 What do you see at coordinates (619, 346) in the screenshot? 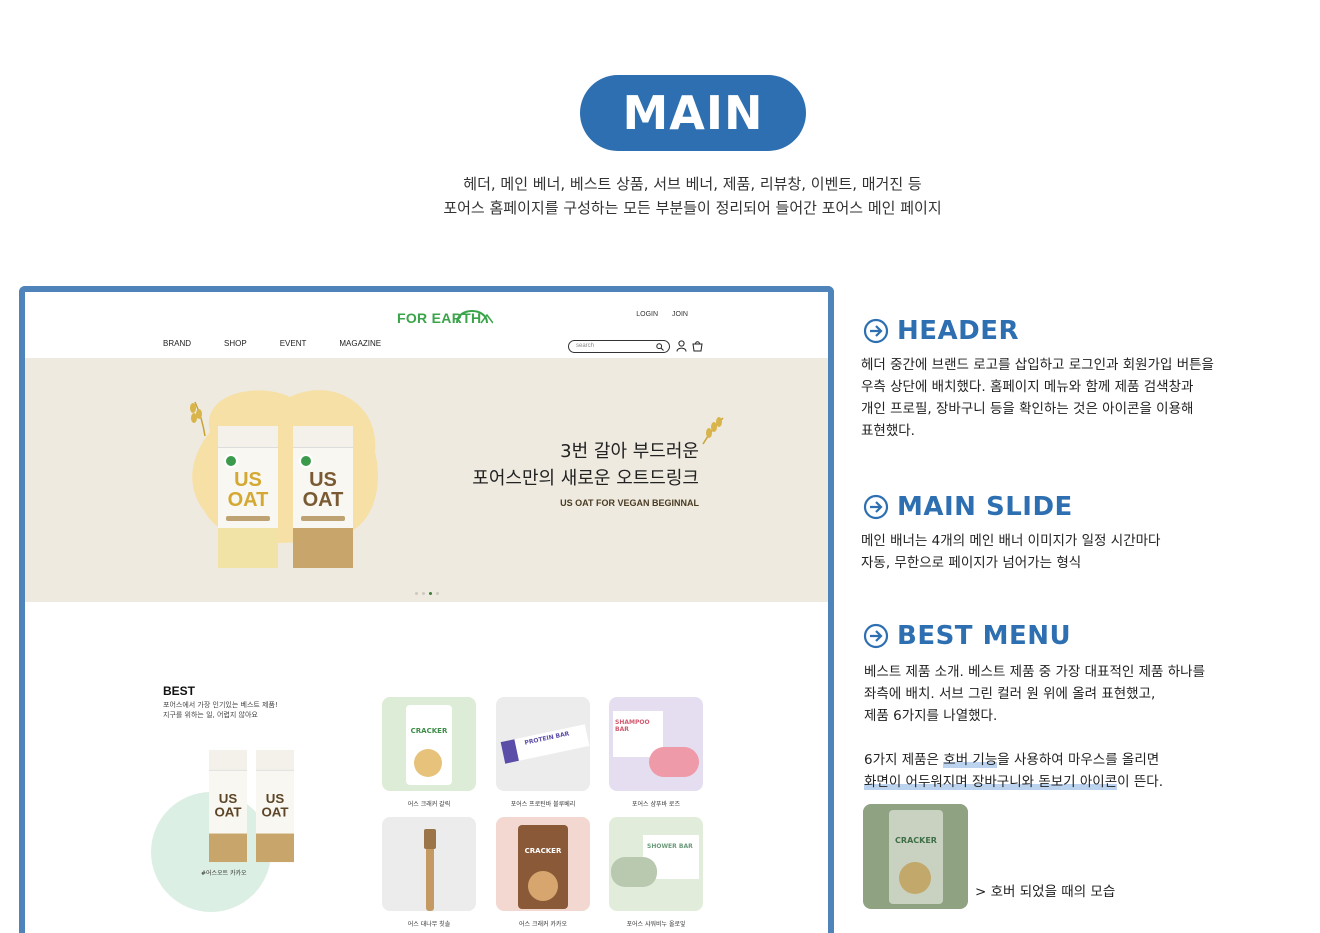
I see `search-input: search` at bounding box center [619, 346].